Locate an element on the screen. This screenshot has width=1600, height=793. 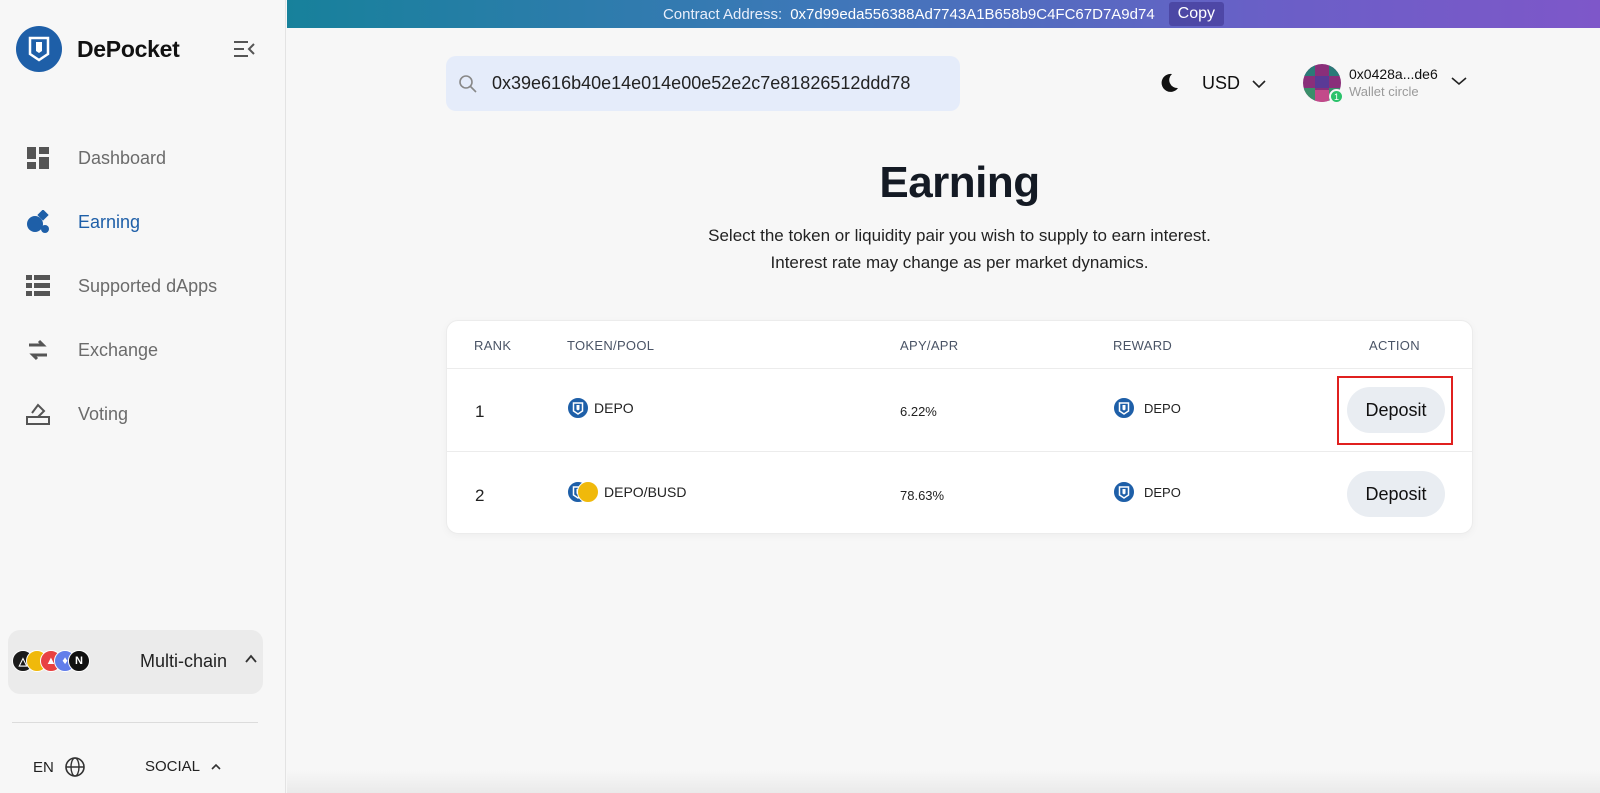
table-row: 1 DEPO 6.22% DEPO Deposit is located at coordinates (959, 410).